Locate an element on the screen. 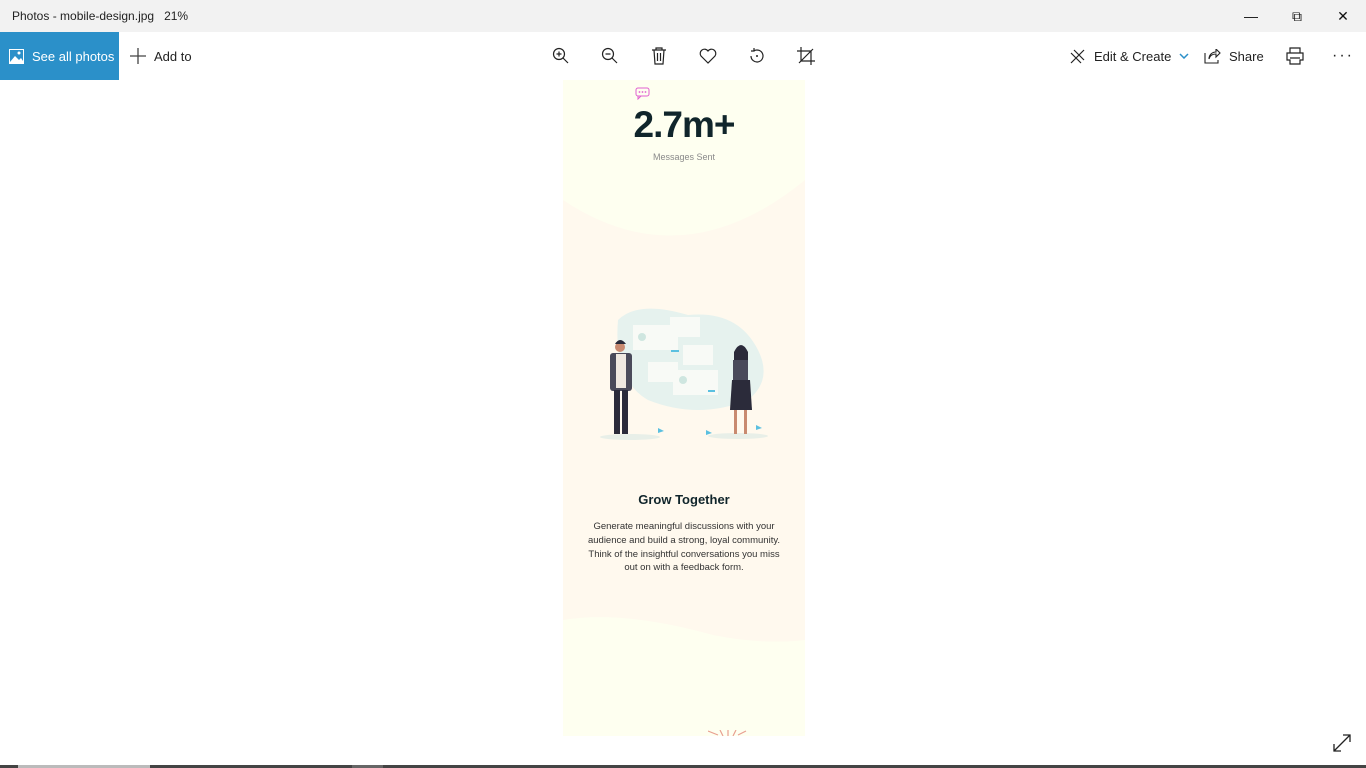  title-bar: Photos - mobile-design.jpg 21% — ⧉ ✕ is located at coordinates (683, 16).